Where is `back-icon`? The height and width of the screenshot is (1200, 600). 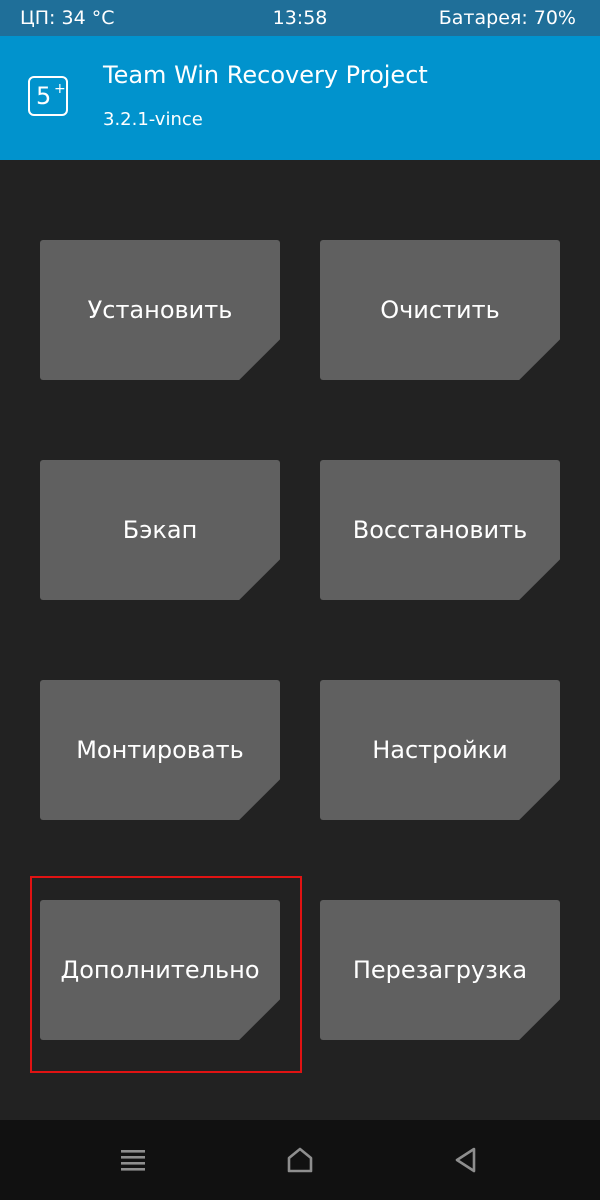
back-icon is located at coordinates (466, 1160).